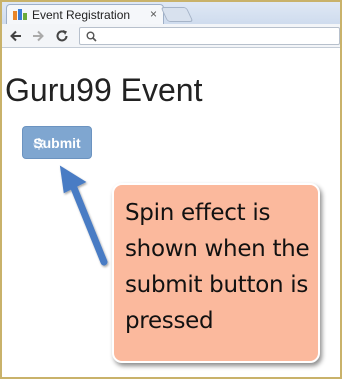 Image resolution: width=342 pixels, height=379 pixels. I want to click on tab-title: Event Registration, so click(81, 14).